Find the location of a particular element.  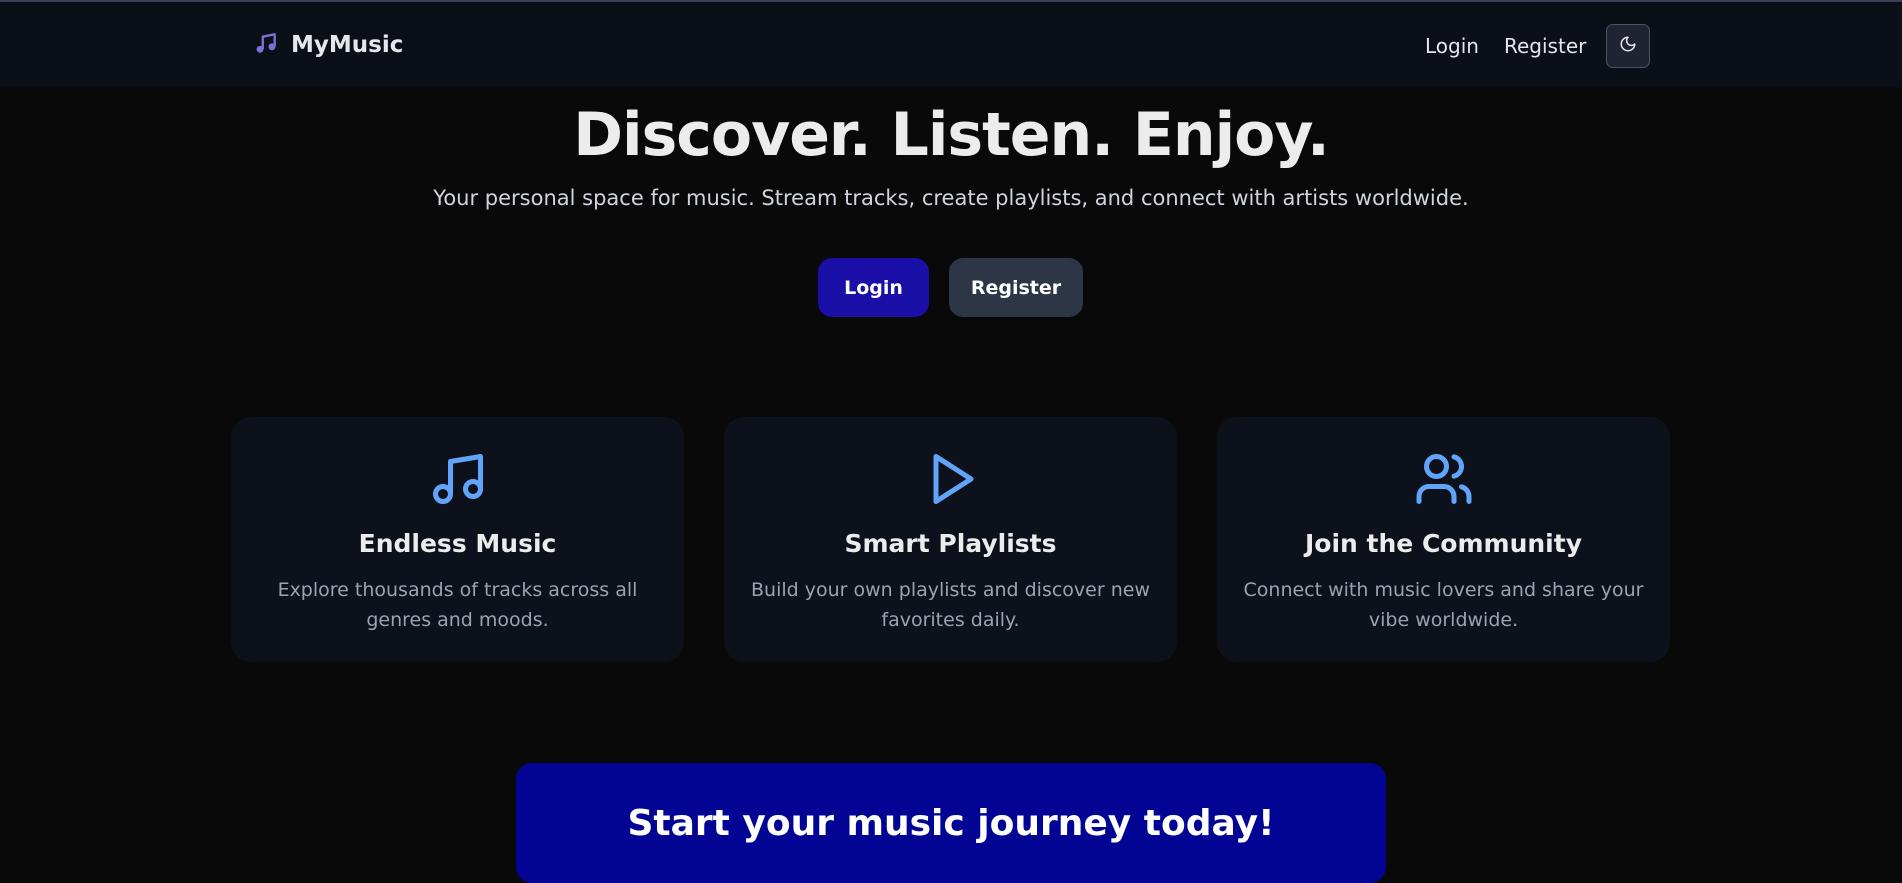

moon-icon is located at coordinates (1628, 46).